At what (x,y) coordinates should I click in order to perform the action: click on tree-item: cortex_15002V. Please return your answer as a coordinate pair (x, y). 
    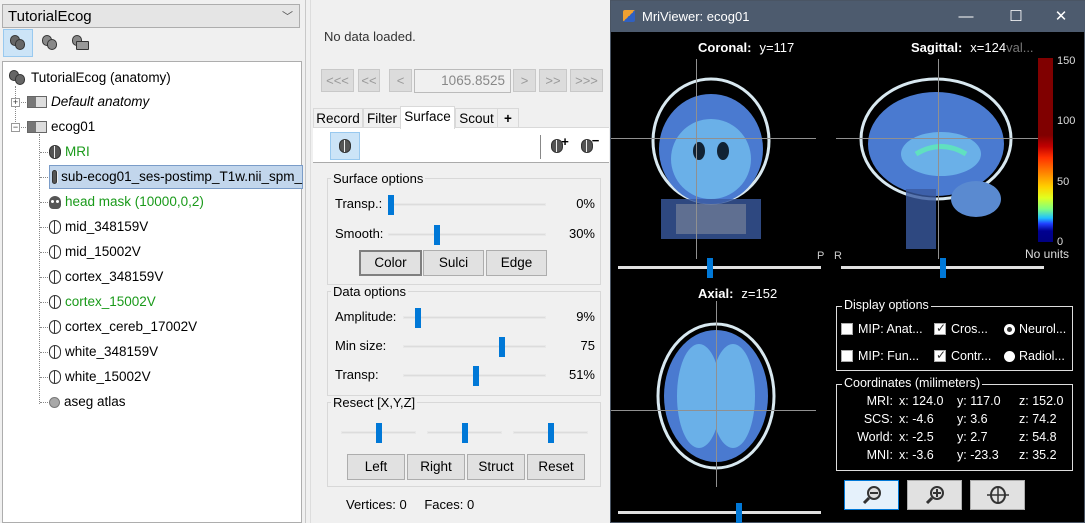
    Looking at the image, I should click on (102, 302).